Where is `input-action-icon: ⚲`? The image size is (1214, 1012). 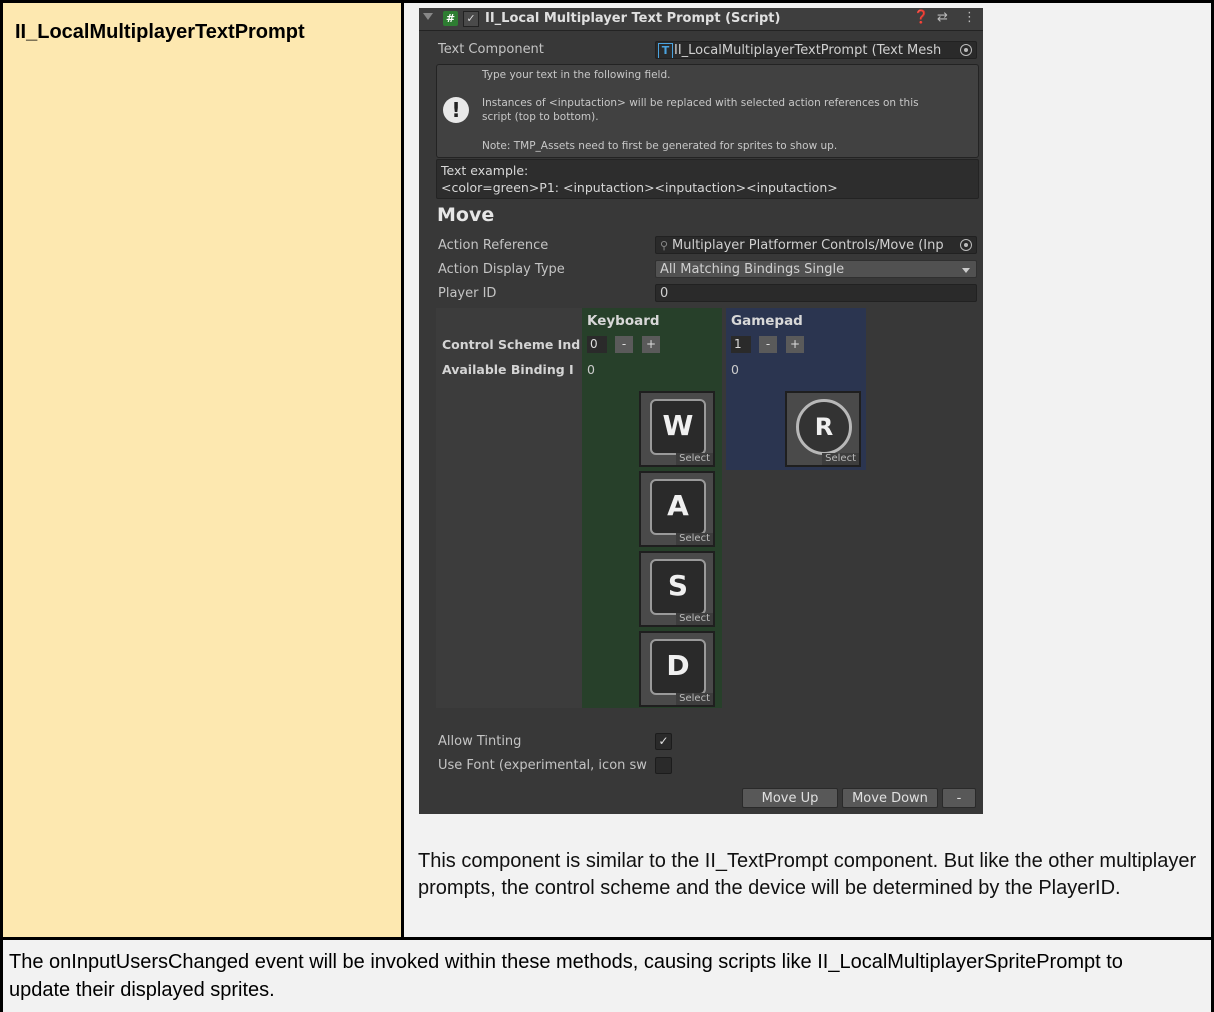
input-action-icon: ⚲ is located at coordinates (664, 245).